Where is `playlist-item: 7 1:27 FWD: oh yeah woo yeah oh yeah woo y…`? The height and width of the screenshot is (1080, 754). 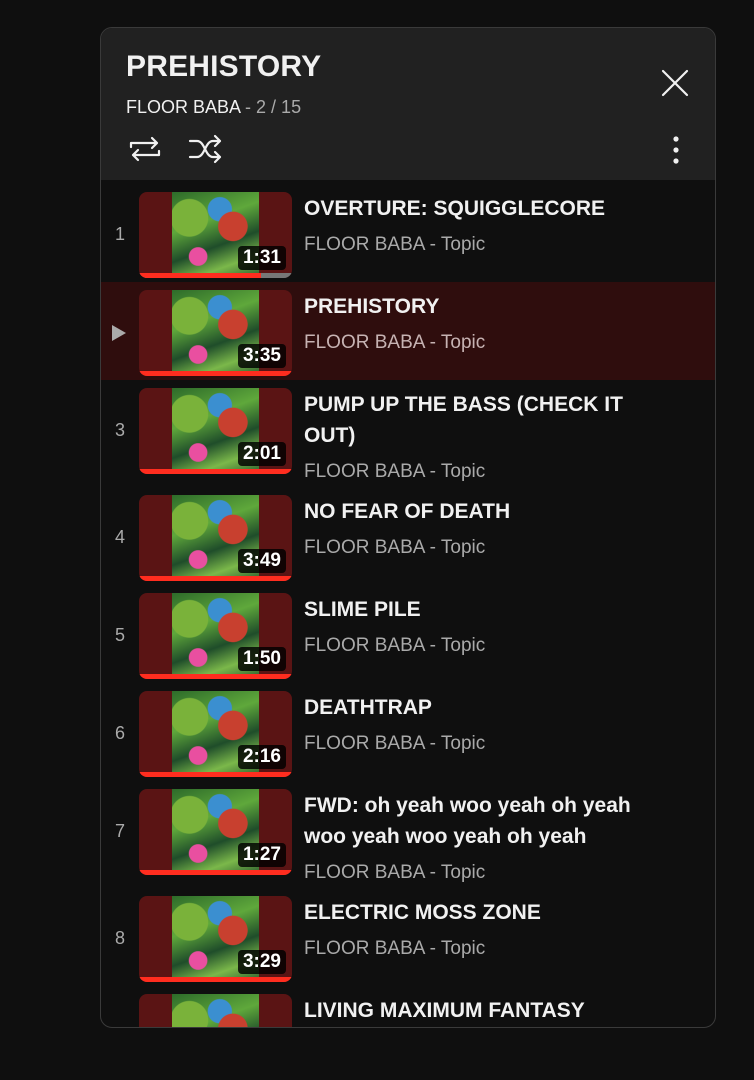
playlist-item: 7 1:27 FWD: oh yeah woo yeah oh yeah woo y… is located at coordinates (408, 834).